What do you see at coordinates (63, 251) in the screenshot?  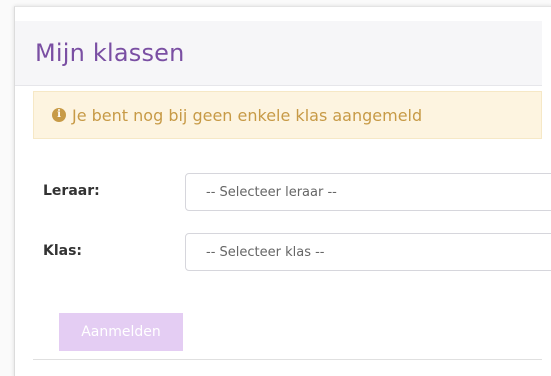 I see `class-label: Klas:` at bounding box center [63, 251].